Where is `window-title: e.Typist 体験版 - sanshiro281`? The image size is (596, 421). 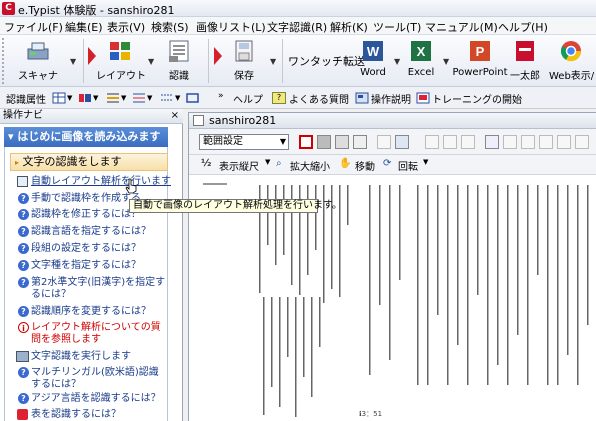
window-title: e.Typist 体験版 - sanshiro281 is located at coordinates (96, 10).